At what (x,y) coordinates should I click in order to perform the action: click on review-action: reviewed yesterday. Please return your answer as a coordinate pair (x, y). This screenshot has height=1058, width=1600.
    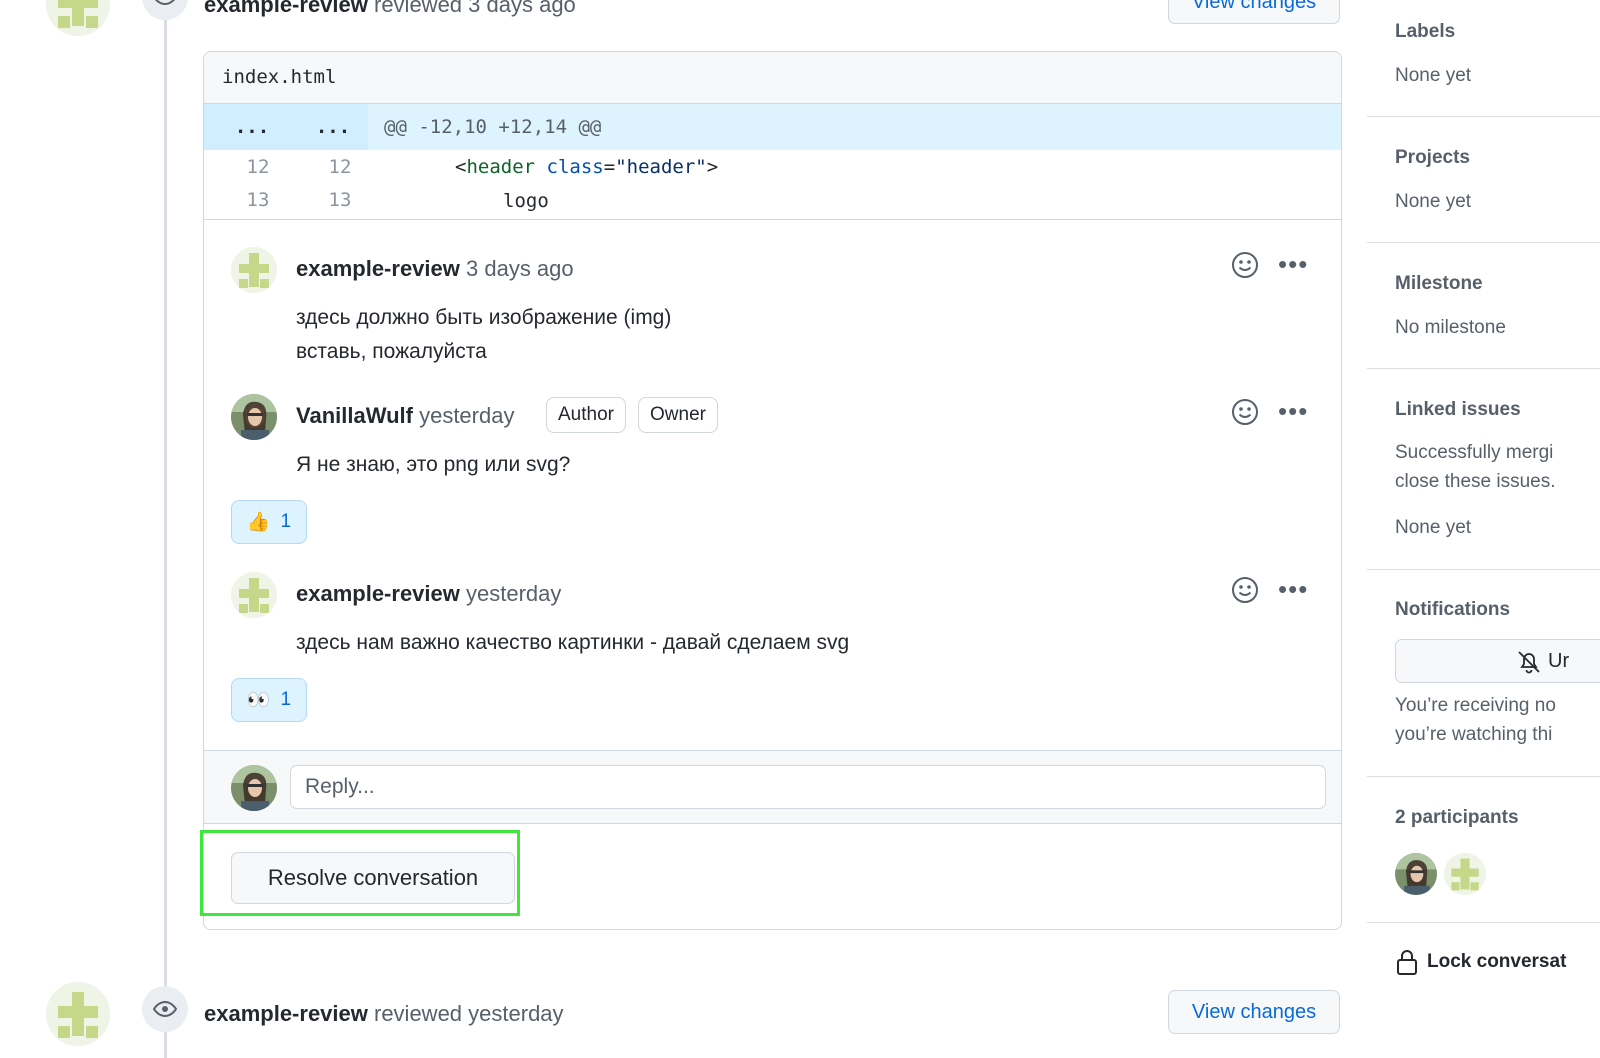
    Looking at the image, I should click on (469, 1013).